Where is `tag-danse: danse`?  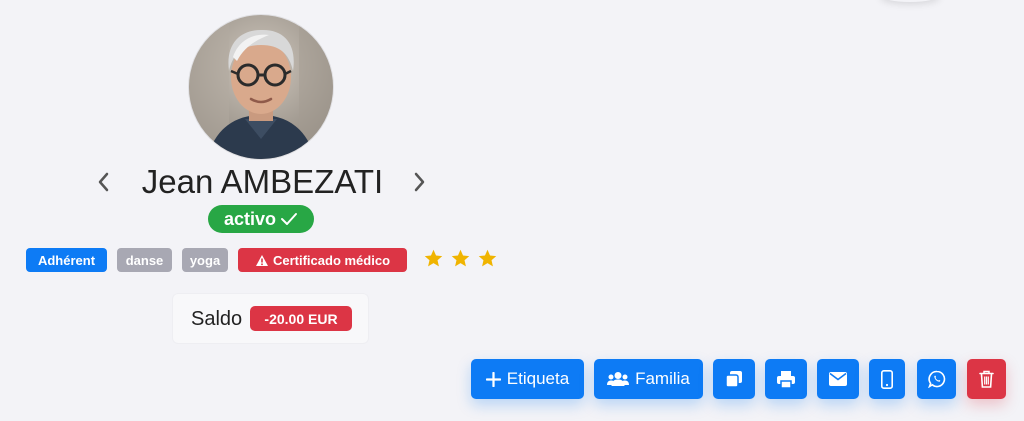
tag-danse: danse is located at coordinates (144, 260).